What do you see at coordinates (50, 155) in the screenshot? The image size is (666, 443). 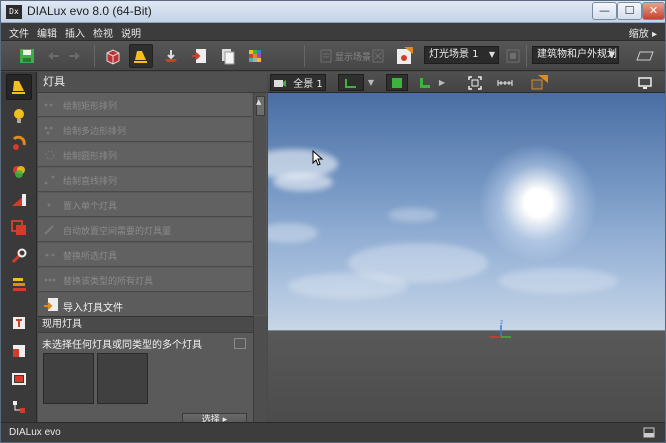 I see `circular-arrangement-icon` at bounding box center [50, 155].